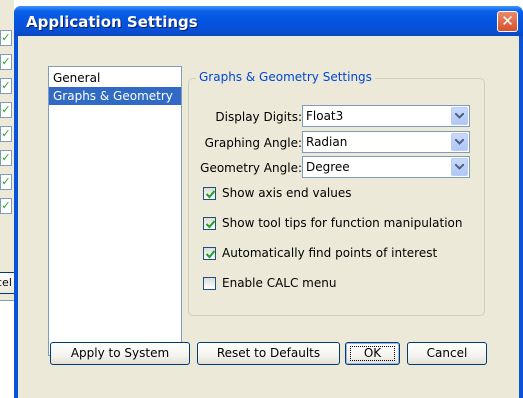  Describe the element at coordinates (112, 22) in the screenshot. I see `window-title: Application Settings` at that location.